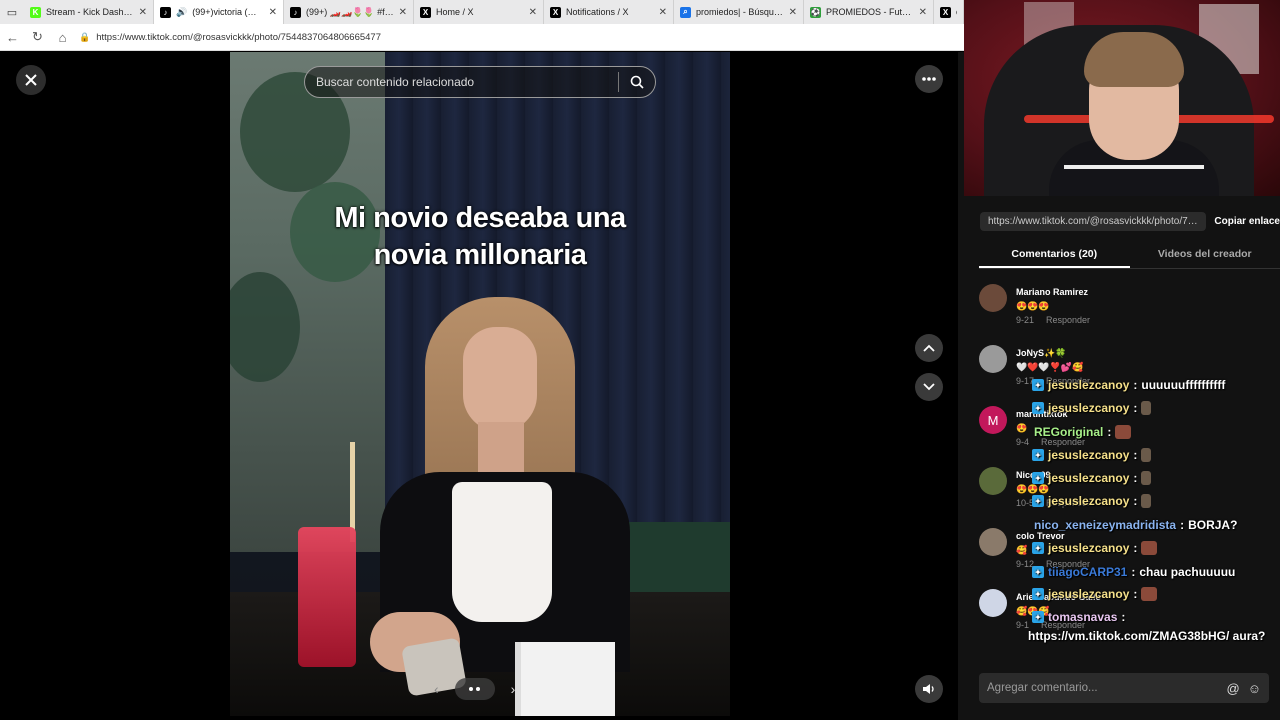  I want to click on mention-icon: @, so click(1233, 688).